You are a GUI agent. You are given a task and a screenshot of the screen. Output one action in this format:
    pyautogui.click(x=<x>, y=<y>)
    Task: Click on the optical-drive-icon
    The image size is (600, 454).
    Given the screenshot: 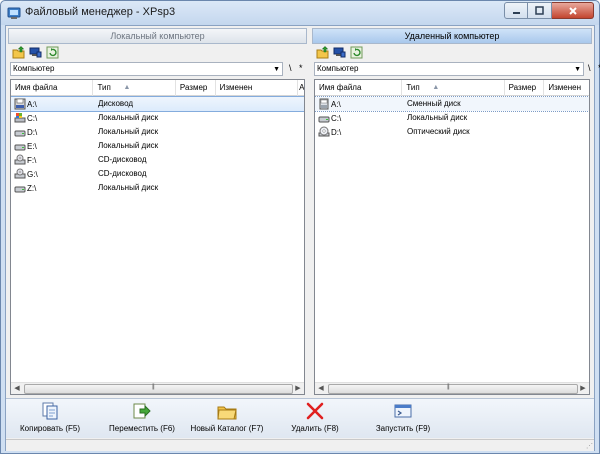 What is the action you would take?
    pyautogui.click(x=324, y=131)
    